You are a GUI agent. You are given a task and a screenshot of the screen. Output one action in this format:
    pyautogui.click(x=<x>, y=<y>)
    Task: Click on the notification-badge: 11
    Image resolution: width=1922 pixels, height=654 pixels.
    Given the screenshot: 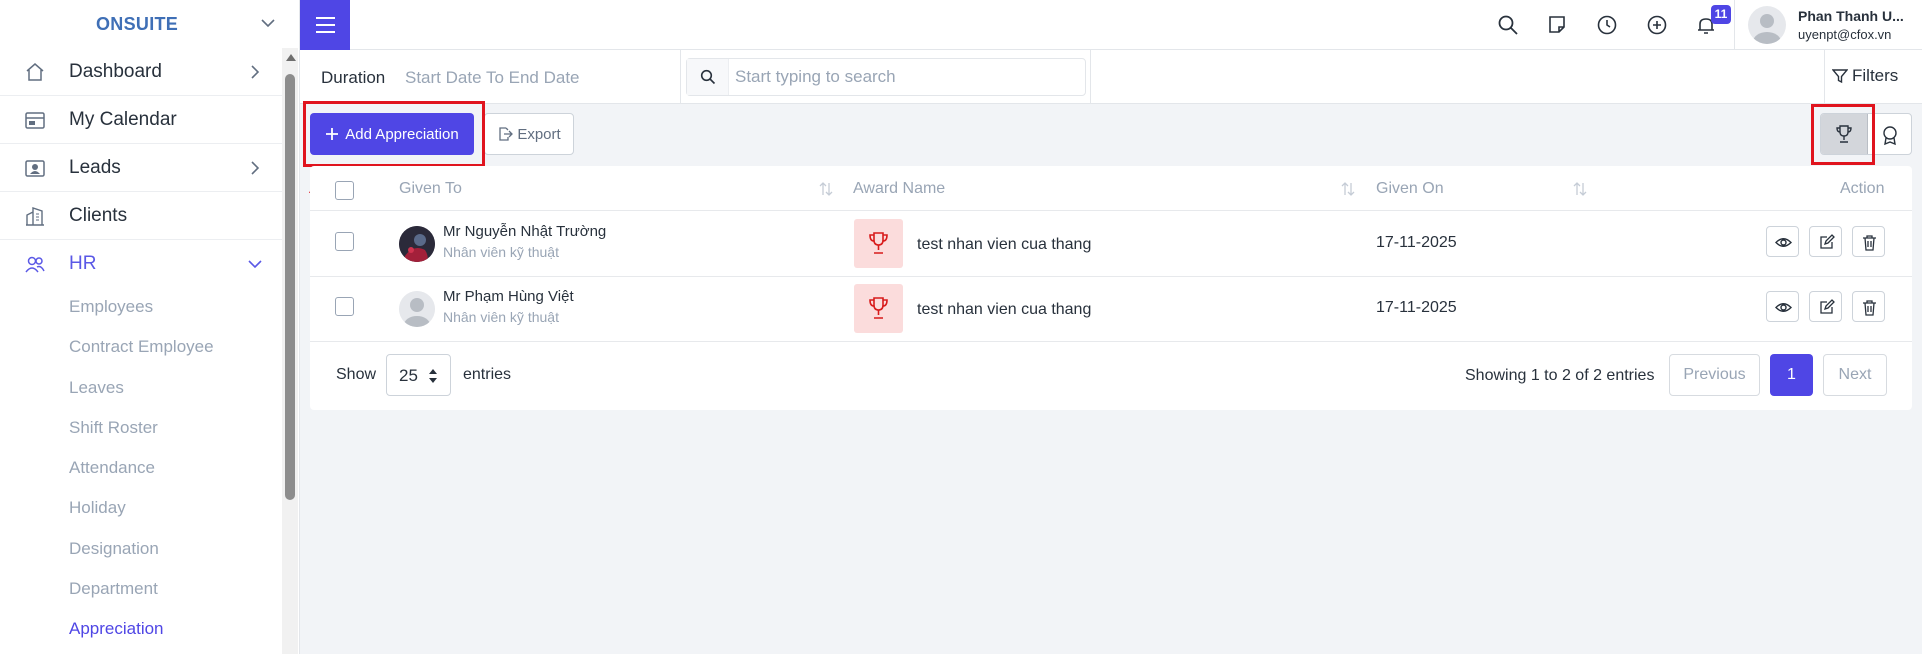 What is the action you would take?
    pyautogui.click(x=1721, y=14)
    